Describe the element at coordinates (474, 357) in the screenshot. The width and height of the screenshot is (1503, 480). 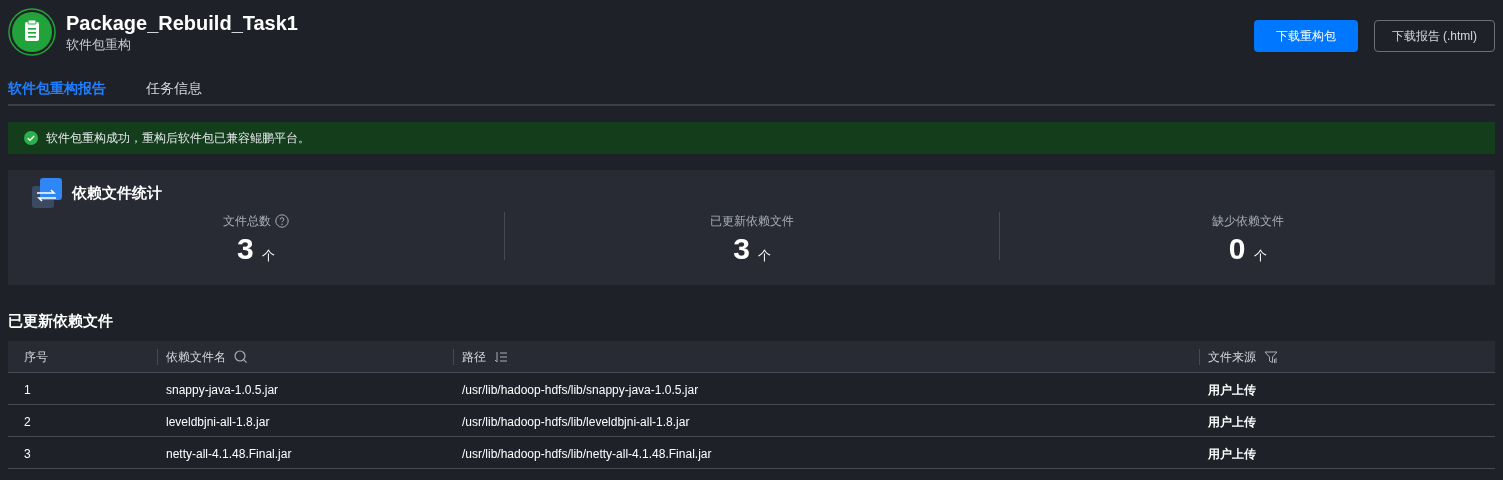
I see `column-header: 路径` at that location.